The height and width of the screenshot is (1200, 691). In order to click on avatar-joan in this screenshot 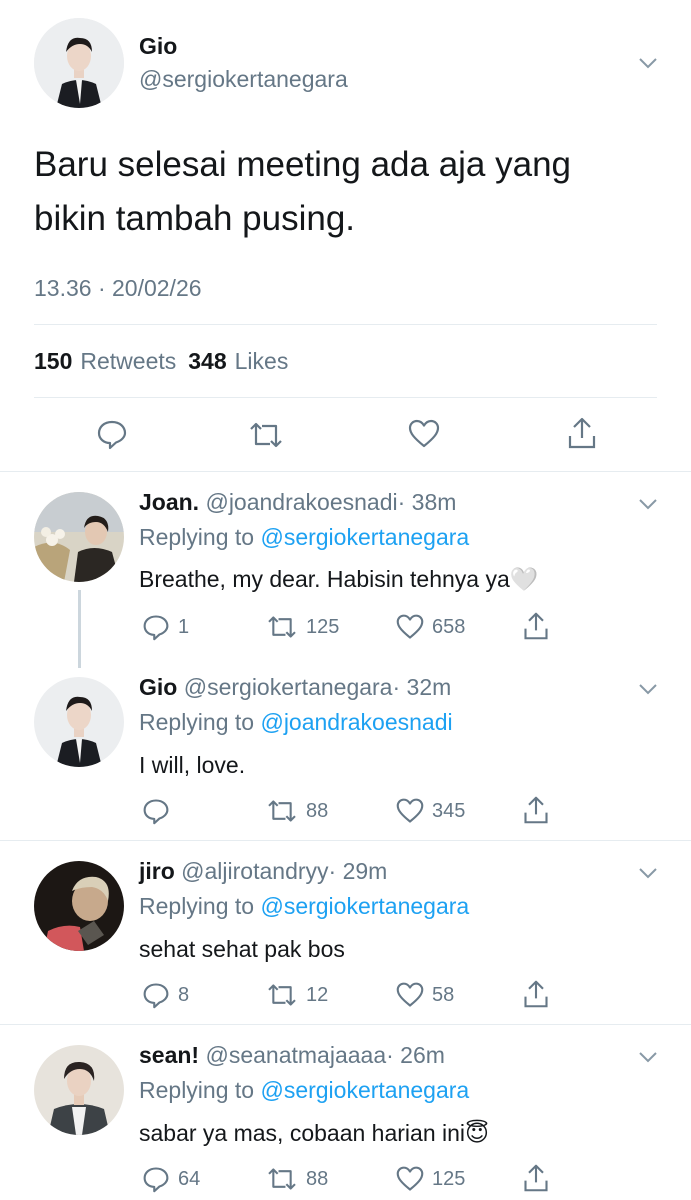, I will do `click(79, 537)`.